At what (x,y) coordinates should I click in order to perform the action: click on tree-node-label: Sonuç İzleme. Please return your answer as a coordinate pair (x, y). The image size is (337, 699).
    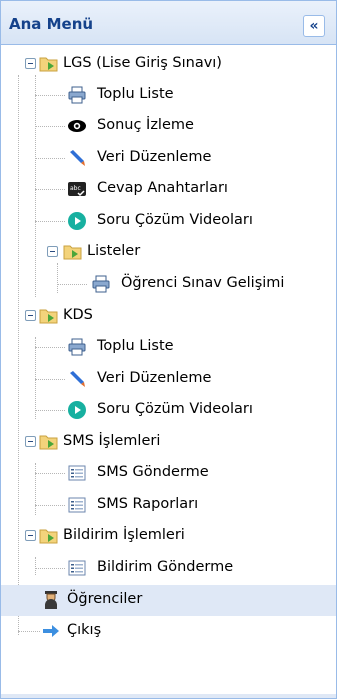
    Looking at the image, I should click on (145, 125).